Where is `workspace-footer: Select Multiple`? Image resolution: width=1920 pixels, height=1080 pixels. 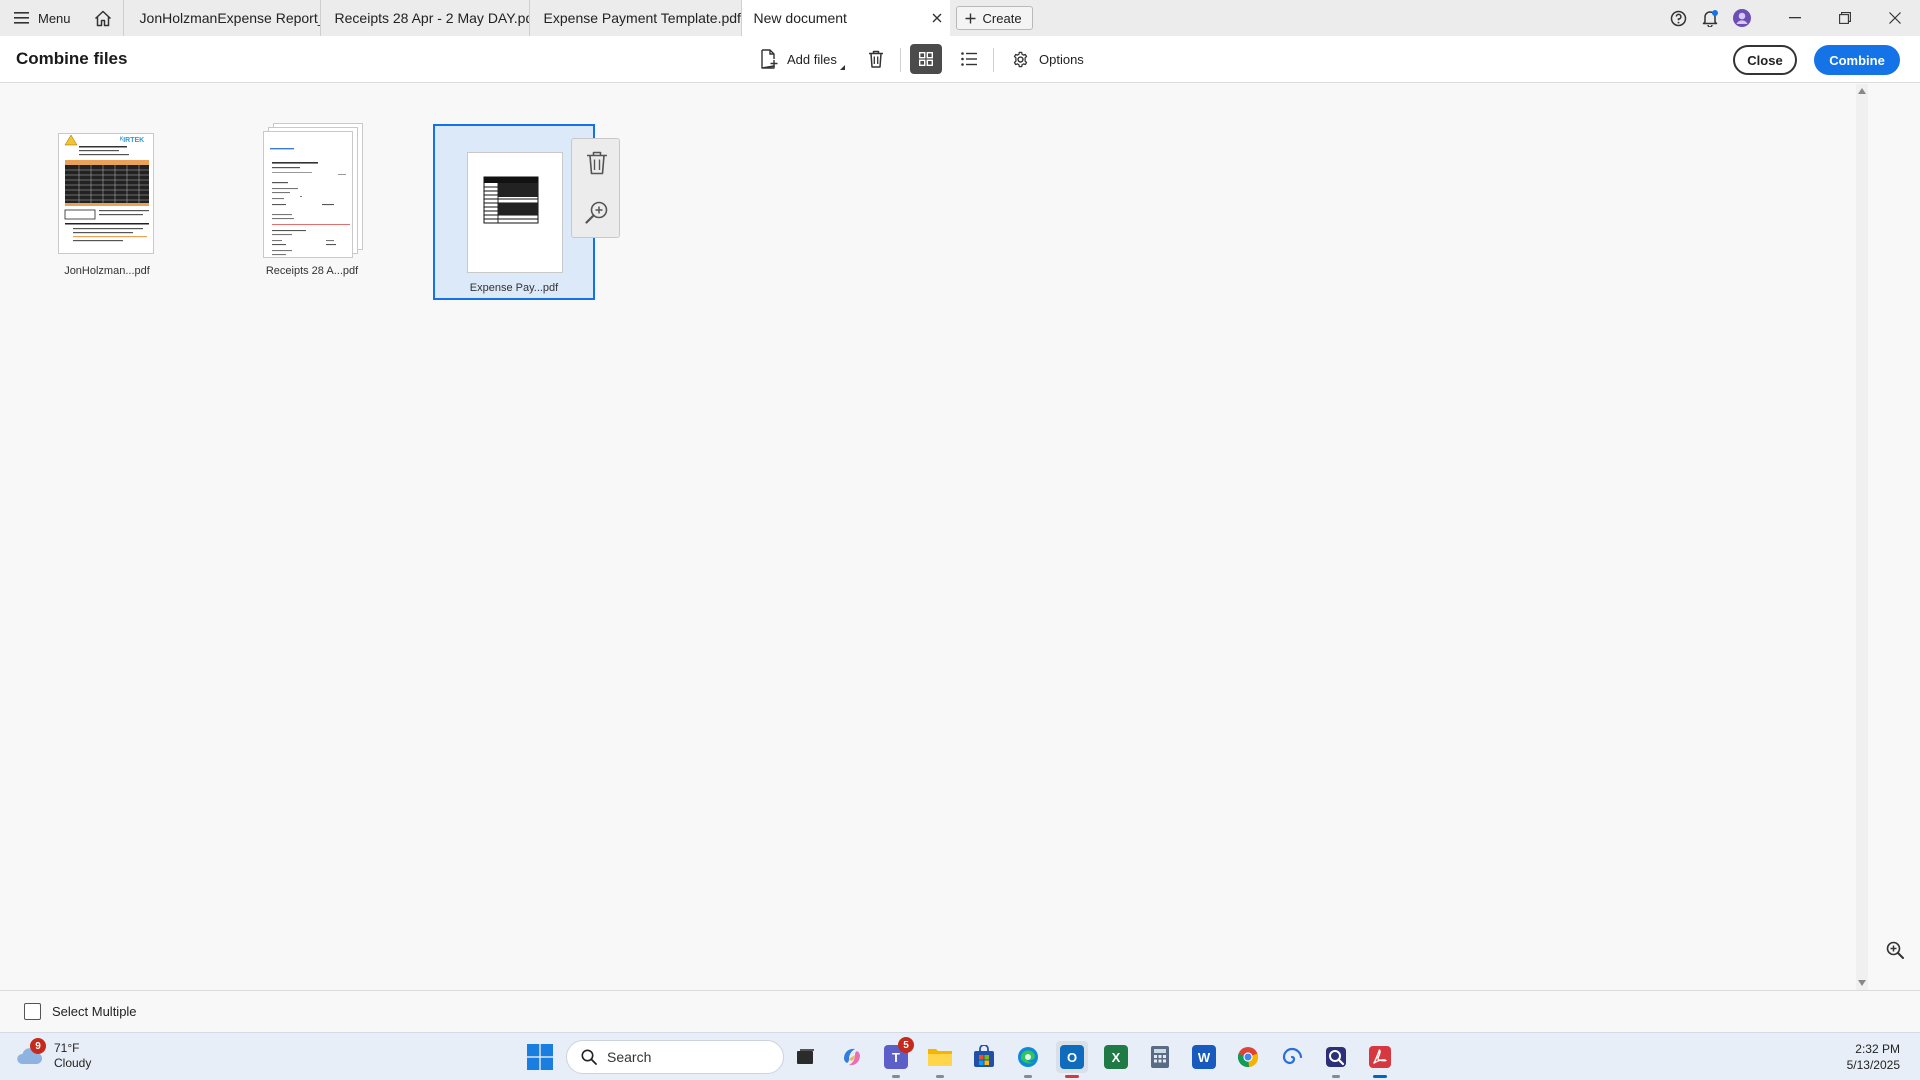 workspace-footer: Select Multiple is located at coordinates (960, 1011).